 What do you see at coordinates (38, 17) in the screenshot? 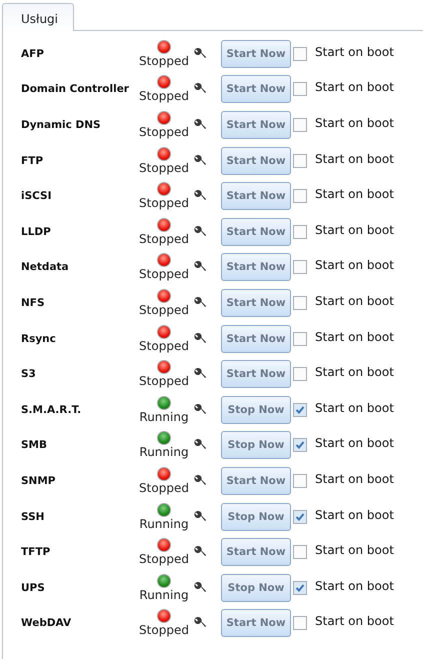
I see `tab: Usługi` at bounding box center [38, 17].